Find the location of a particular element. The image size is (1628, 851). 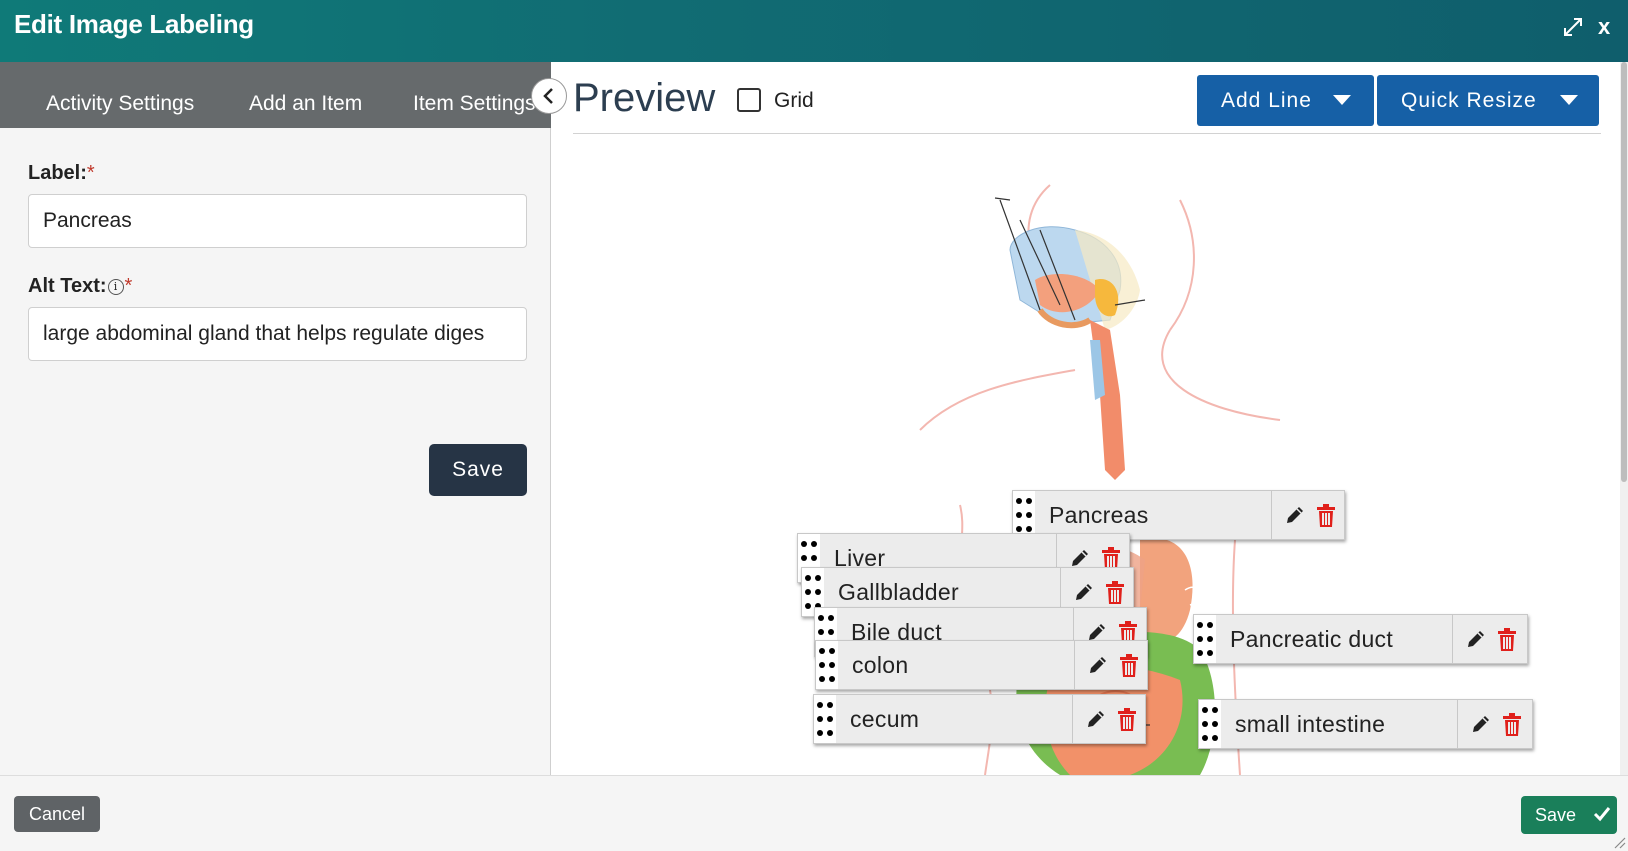

tab-add-an-item: Add an Item is located at coordinates (305, 104).